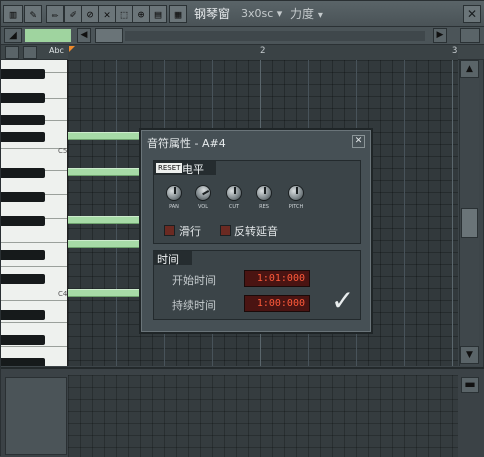 This screenshot has height=457, width=484. What do you see at coordinates (63, 294) in the screenshot?
I see `c4-key-label: C4` at bounding box center [63, 294].